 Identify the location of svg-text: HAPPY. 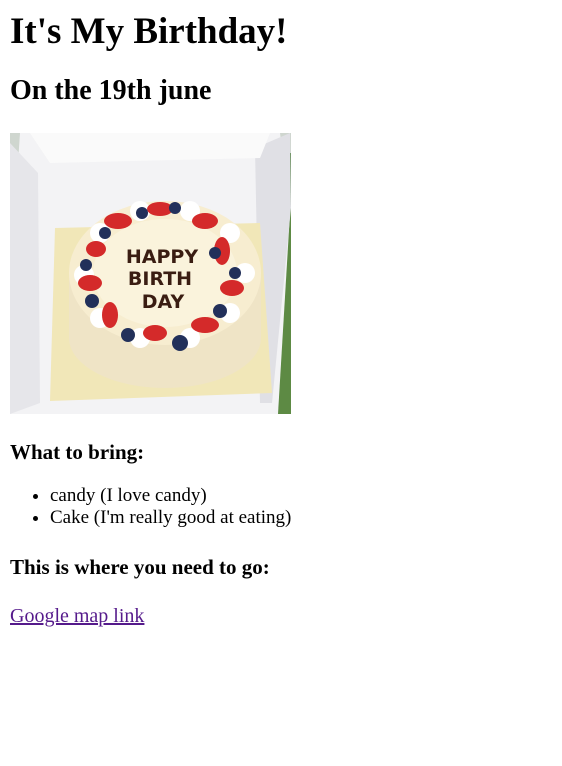
(162, 257).